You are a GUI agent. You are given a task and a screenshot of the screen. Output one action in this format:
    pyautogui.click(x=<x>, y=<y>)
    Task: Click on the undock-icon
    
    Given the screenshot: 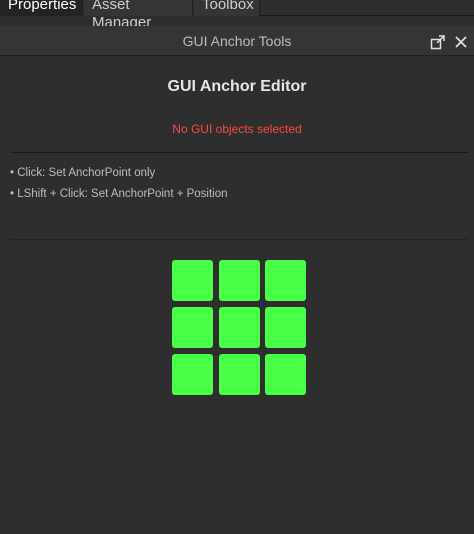 What is the action you would take?
    pyautogui.click(x=438, y=42)
    